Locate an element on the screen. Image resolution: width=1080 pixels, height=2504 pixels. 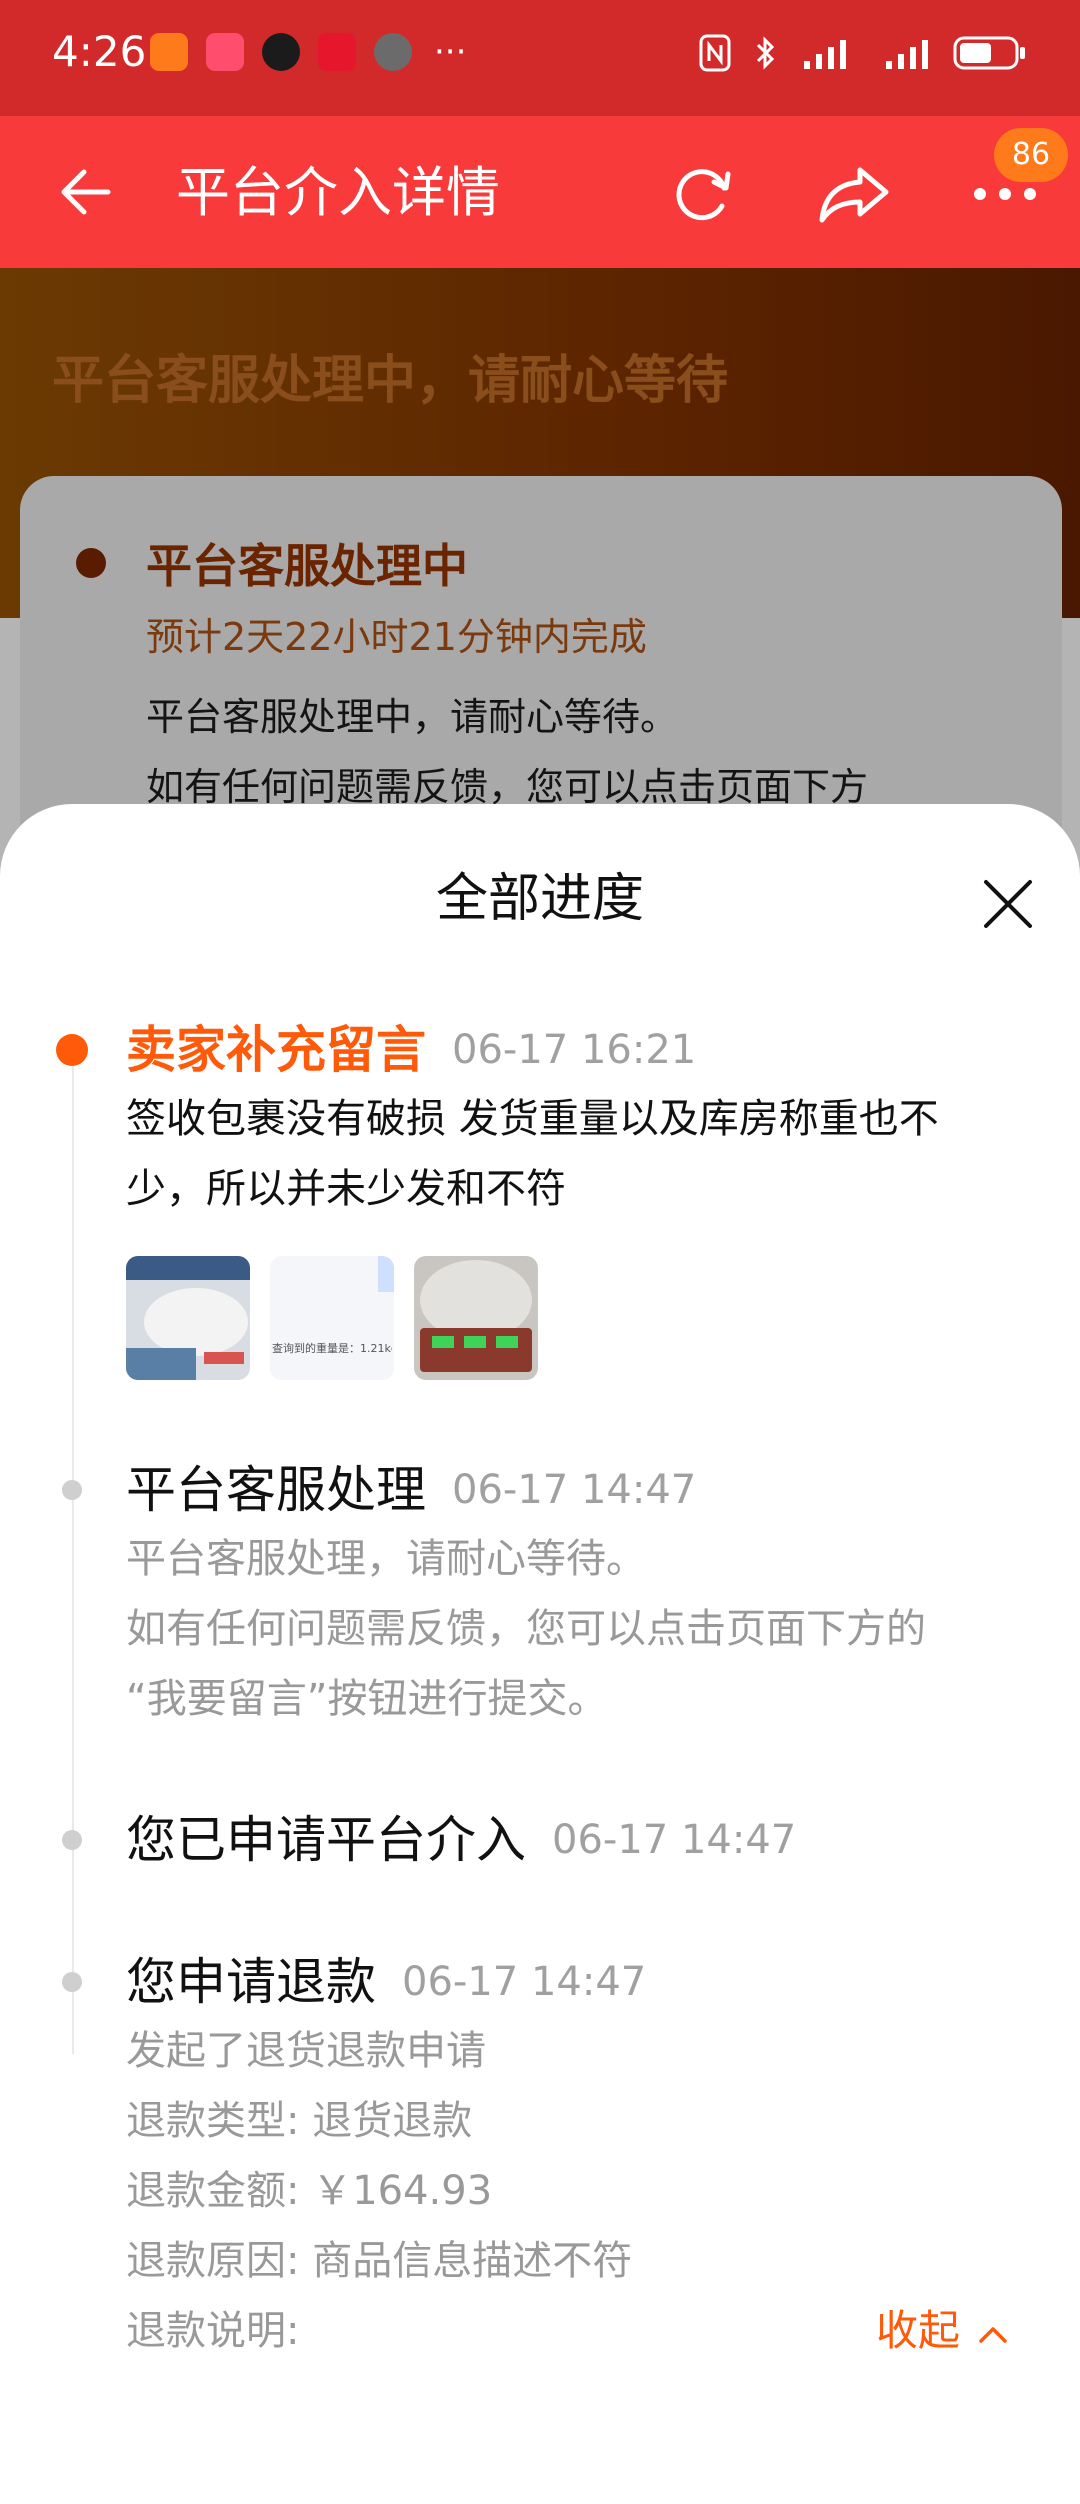
chevron-up-icon is located at coordinates (993, 2334).